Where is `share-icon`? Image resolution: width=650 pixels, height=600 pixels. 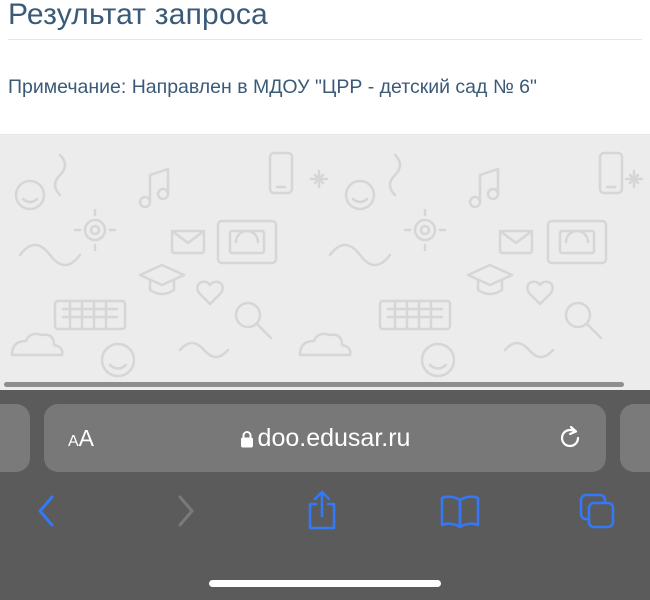
share-icon is located at coordinates (322, 510).